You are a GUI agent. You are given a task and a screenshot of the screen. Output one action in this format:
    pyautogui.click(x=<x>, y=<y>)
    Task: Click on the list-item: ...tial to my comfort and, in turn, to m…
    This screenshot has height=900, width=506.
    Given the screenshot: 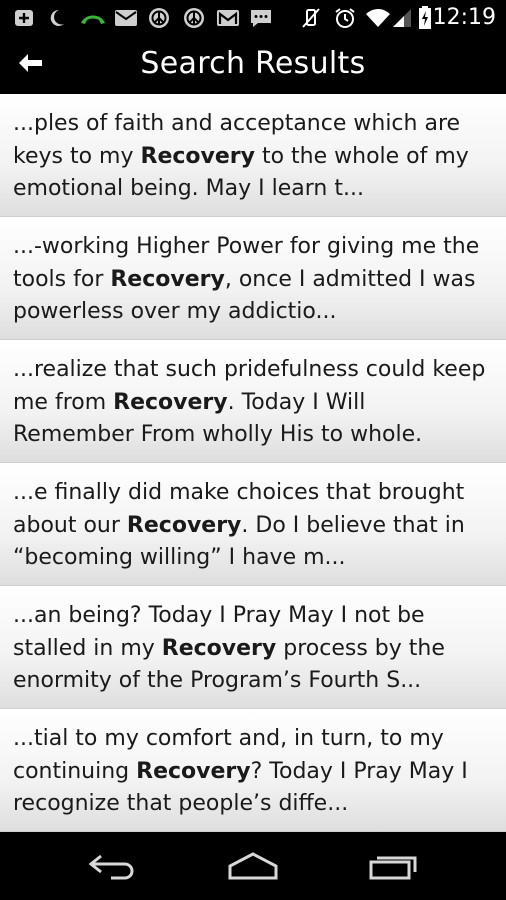 What is the action you would take?
    pyautogui.click(x=253, y=770)
    